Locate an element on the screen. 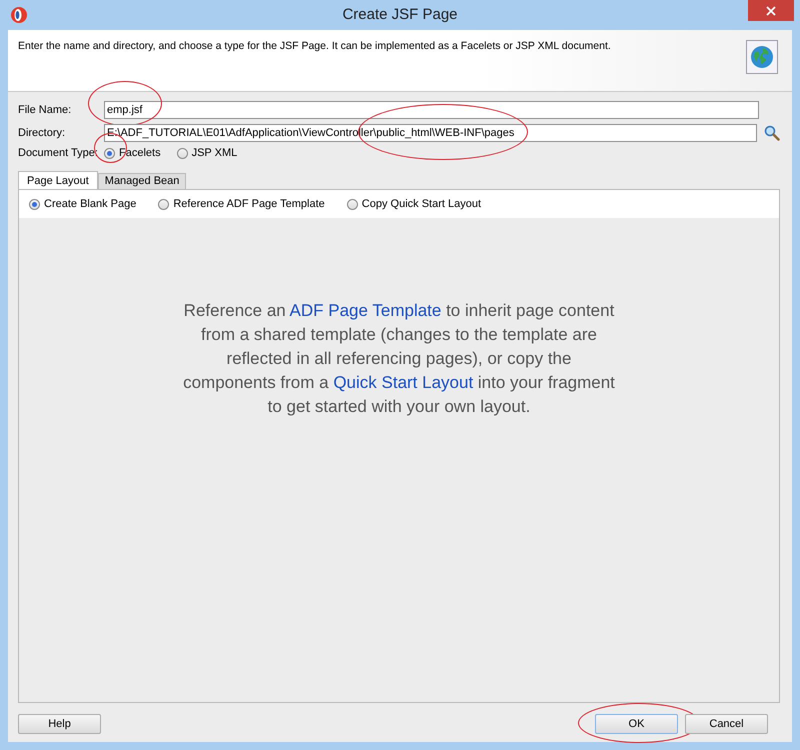 This screenshot has height=750, width=800. radio-label: Copy Quick Start Layout is located at coordinates (422, 204).